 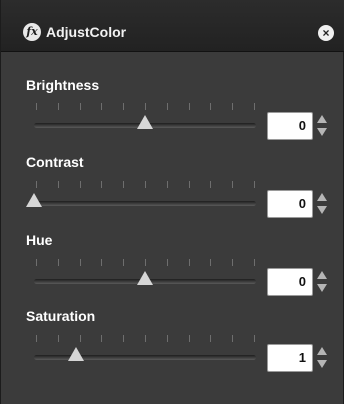 What do you see at coordinates (63, 85) in the screenshot?
I see `brightness-label: Brightness` at bounding box center [63, 85].